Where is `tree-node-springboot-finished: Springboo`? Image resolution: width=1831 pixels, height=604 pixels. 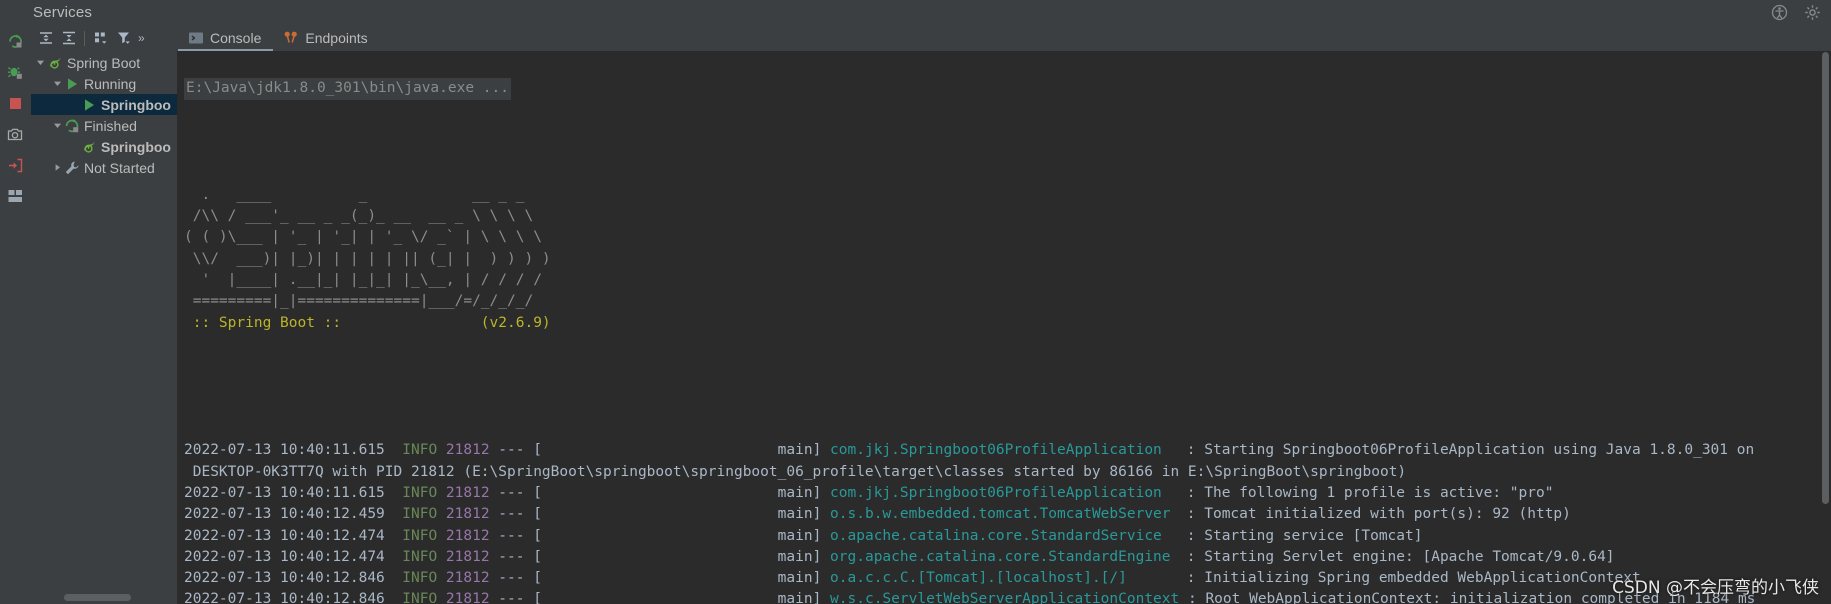
tree-node-springboot-finished: Springboo is located at coordinates (104, 146).